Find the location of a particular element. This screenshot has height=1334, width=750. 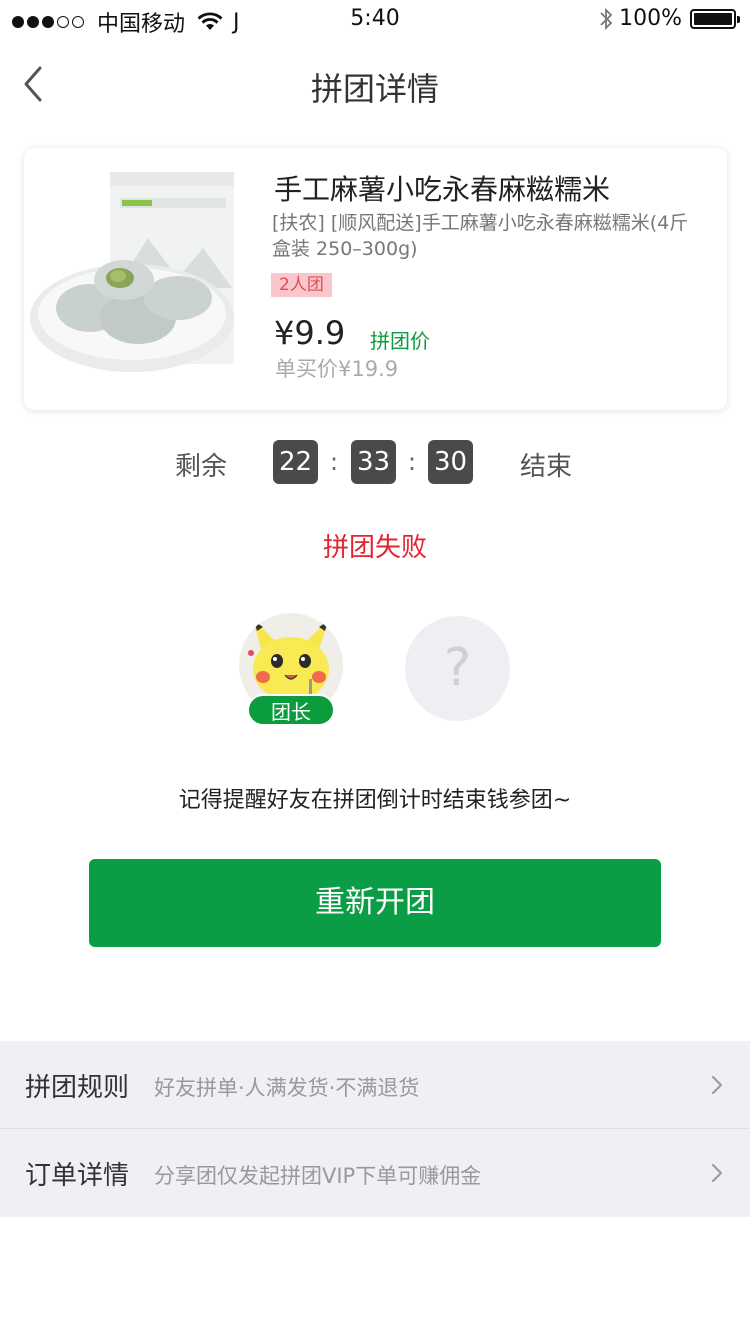

group-size-badge: 2人团 is located at coordinates (301, 285).